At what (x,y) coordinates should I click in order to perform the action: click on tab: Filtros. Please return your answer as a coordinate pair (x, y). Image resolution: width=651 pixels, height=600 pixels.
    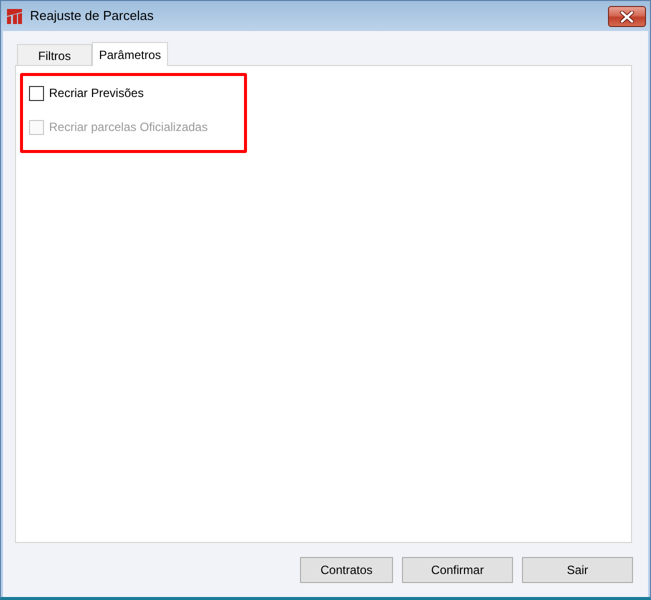
    Looking at the image, I should click on (54, 54).